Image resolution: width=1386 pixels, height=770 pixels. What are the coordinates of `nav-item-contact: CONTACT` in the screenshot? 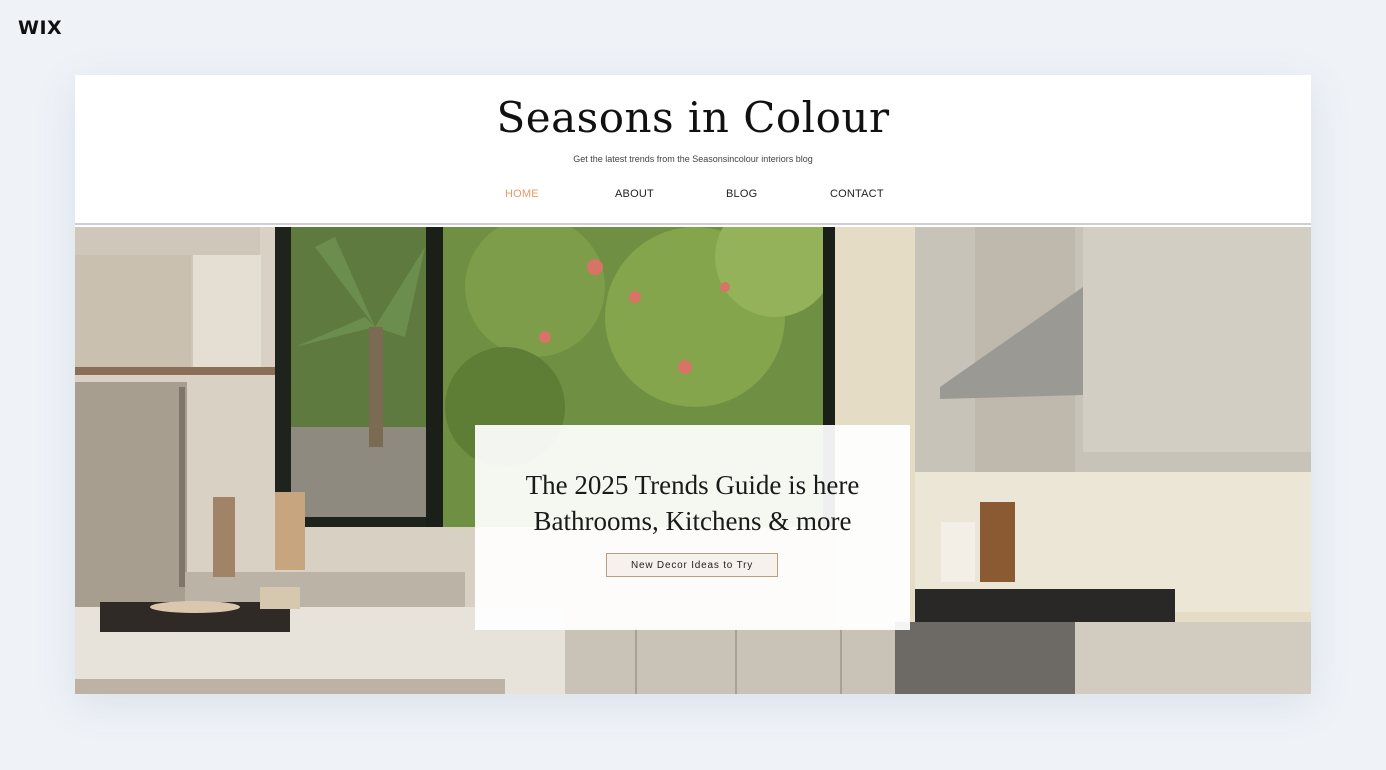 It's located at (857, 194).